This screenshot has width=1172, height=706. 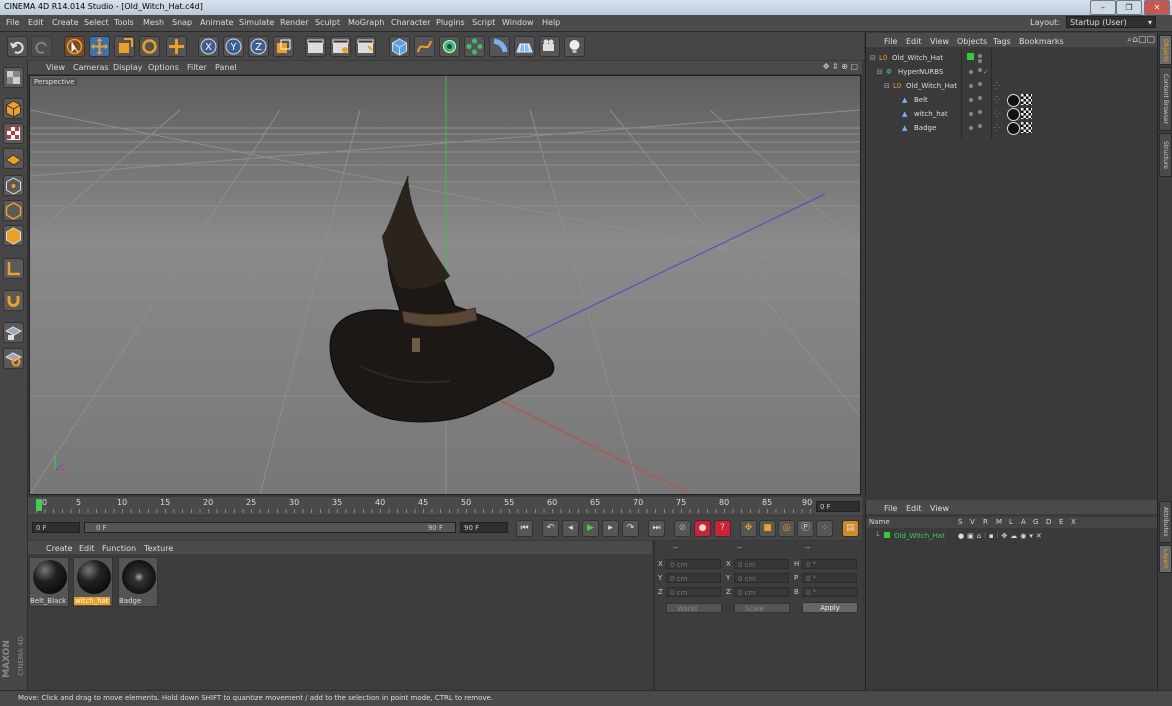 What do you see at coordinates (124, 22) in the screenshot?
I see `menu-tools: Tools` at bounding box center [124, 22].